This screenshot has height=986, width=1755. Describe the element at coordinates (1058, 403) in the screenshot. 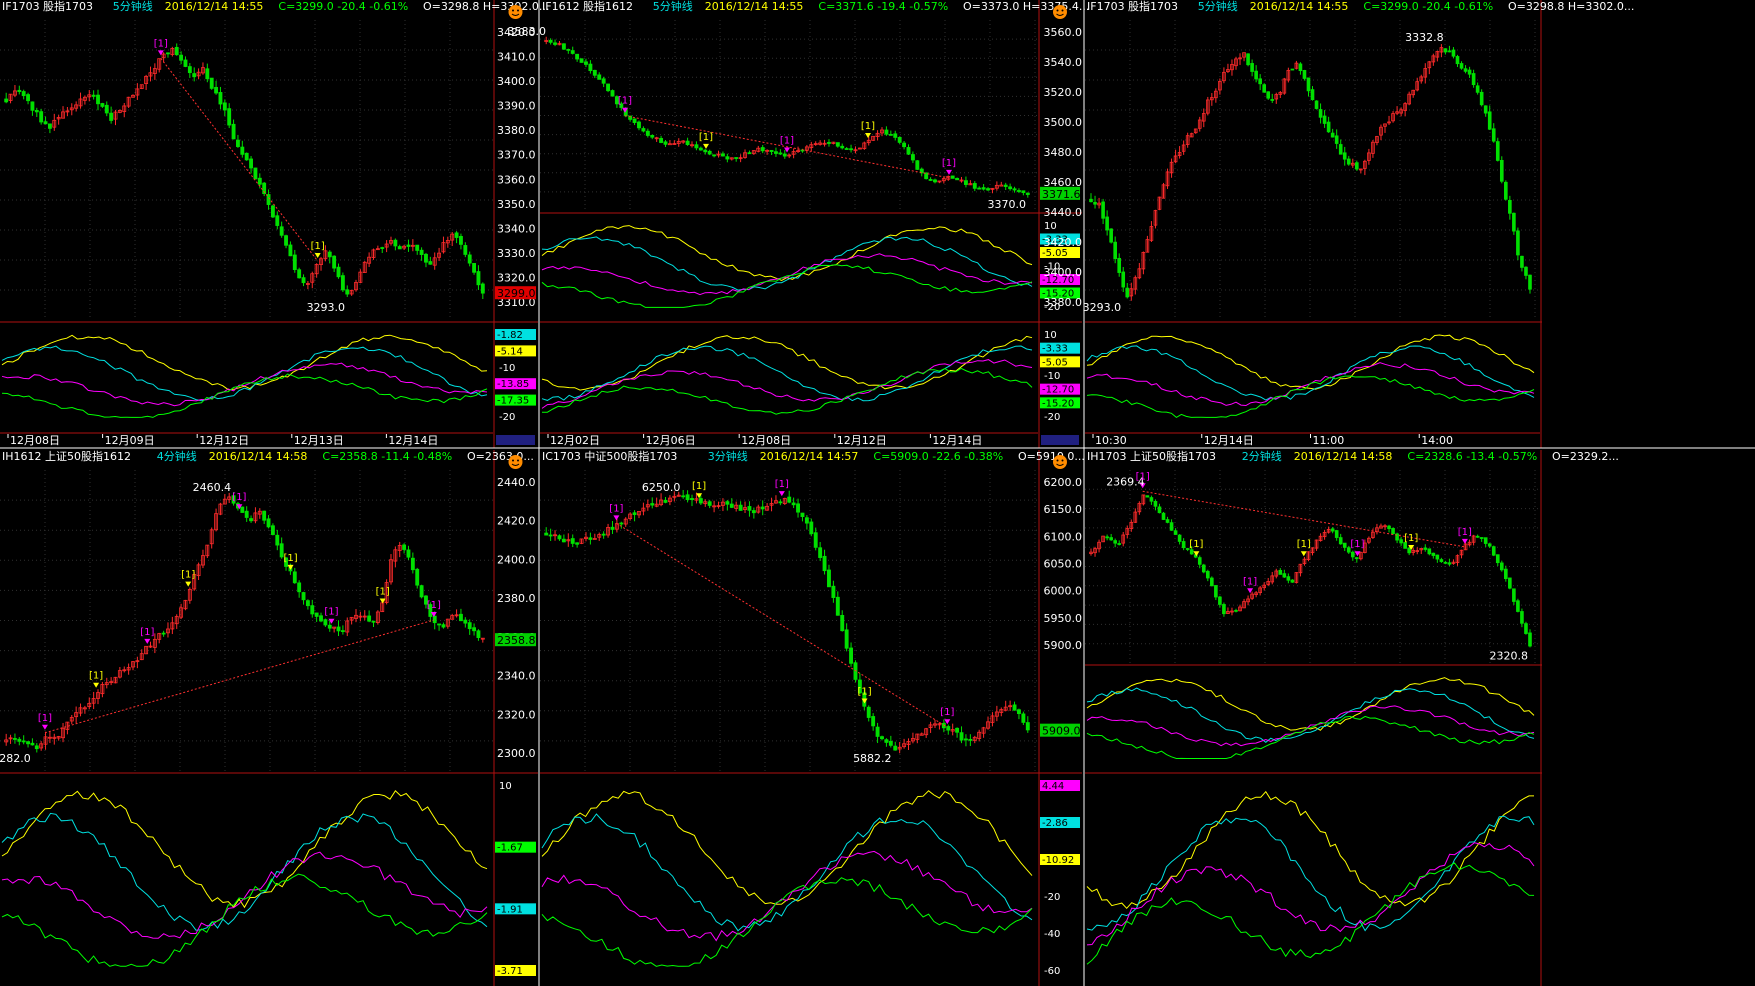

I see `indicator-value: -15.20` at that location.